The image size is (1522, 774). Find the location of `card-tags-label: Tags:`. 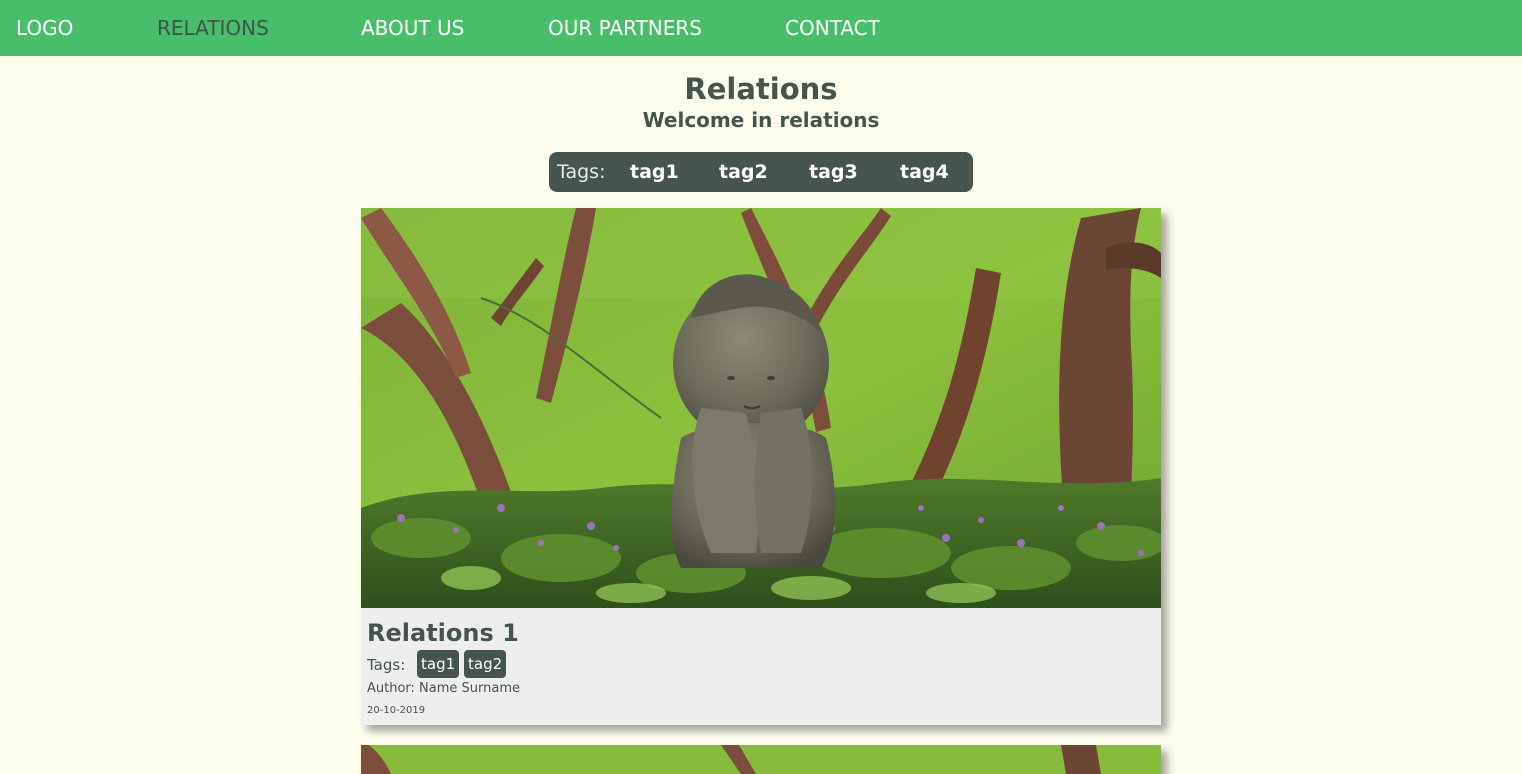

card-tags-label: Tags: is located at coordinates (386, 665).